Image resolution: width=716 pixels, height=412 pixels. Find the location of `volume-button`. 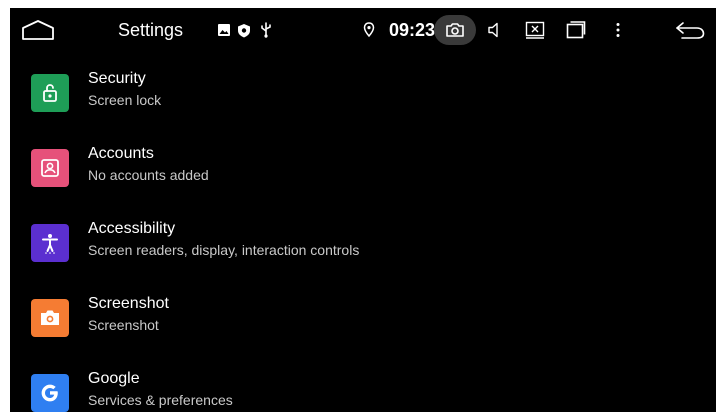

volume-button is located at coordinates (495, 30).